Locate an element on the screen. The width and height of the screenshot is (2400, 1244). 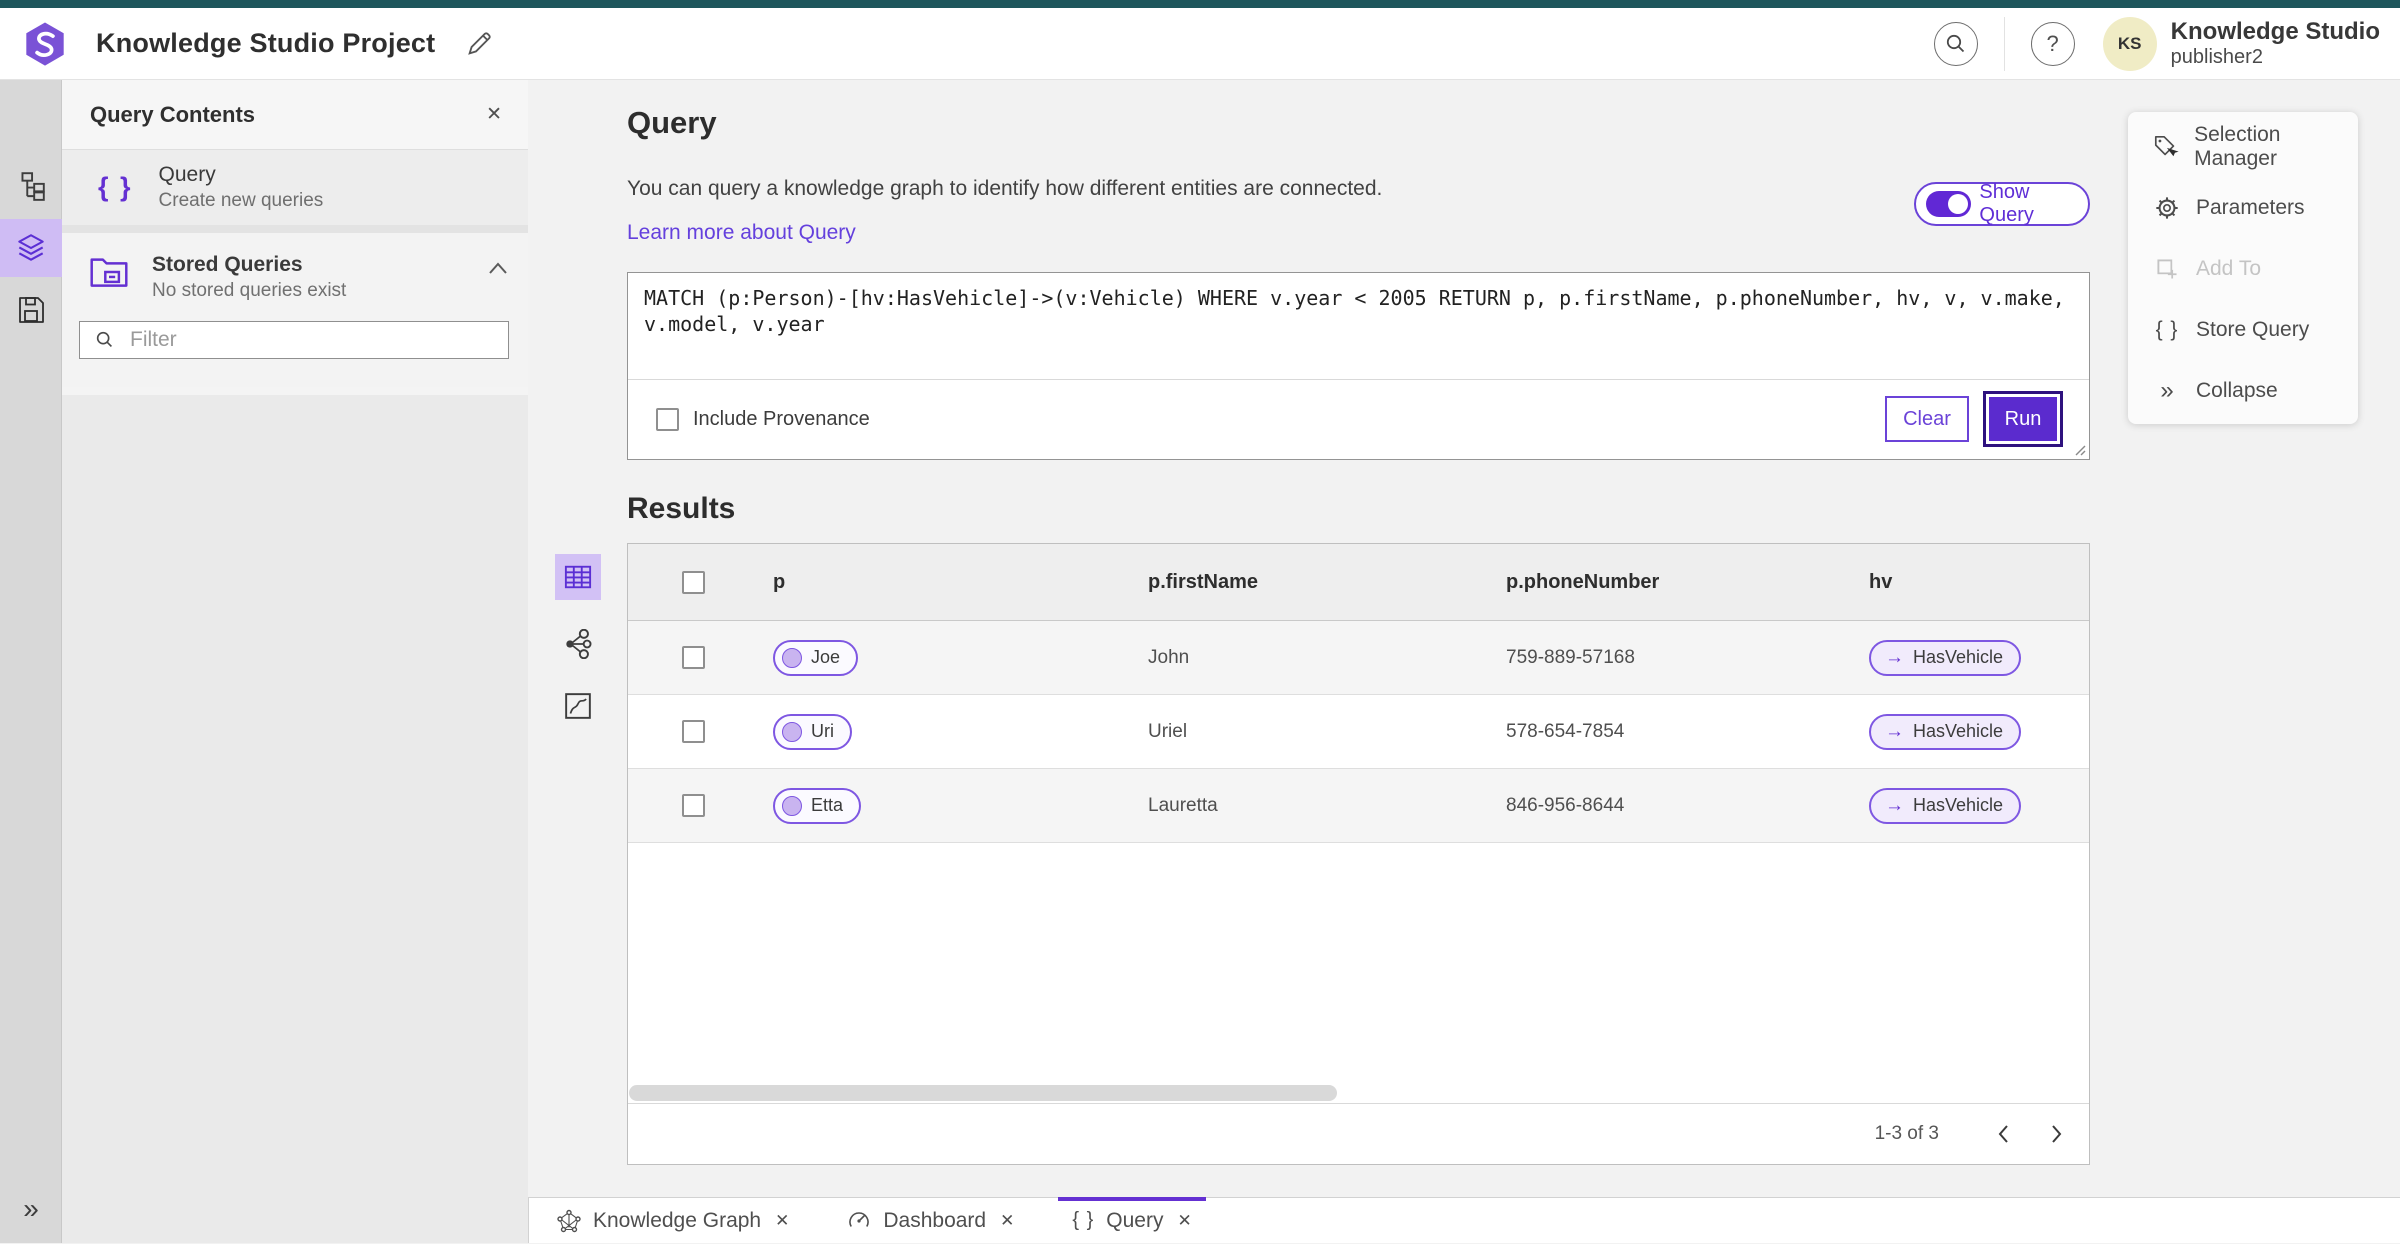
select-all-checkbox is located at coordinates (693, 582).